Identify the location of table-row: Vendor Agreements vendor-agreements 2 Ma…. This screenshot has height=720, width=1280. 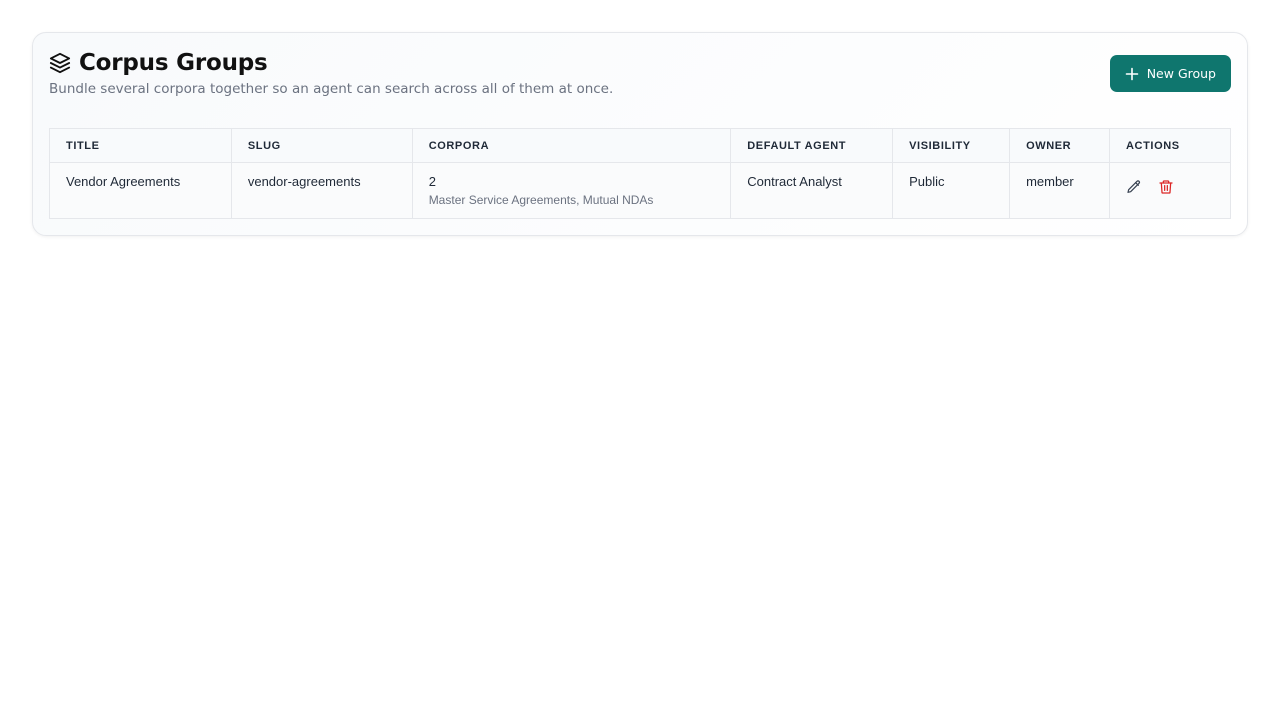
(640, 190).